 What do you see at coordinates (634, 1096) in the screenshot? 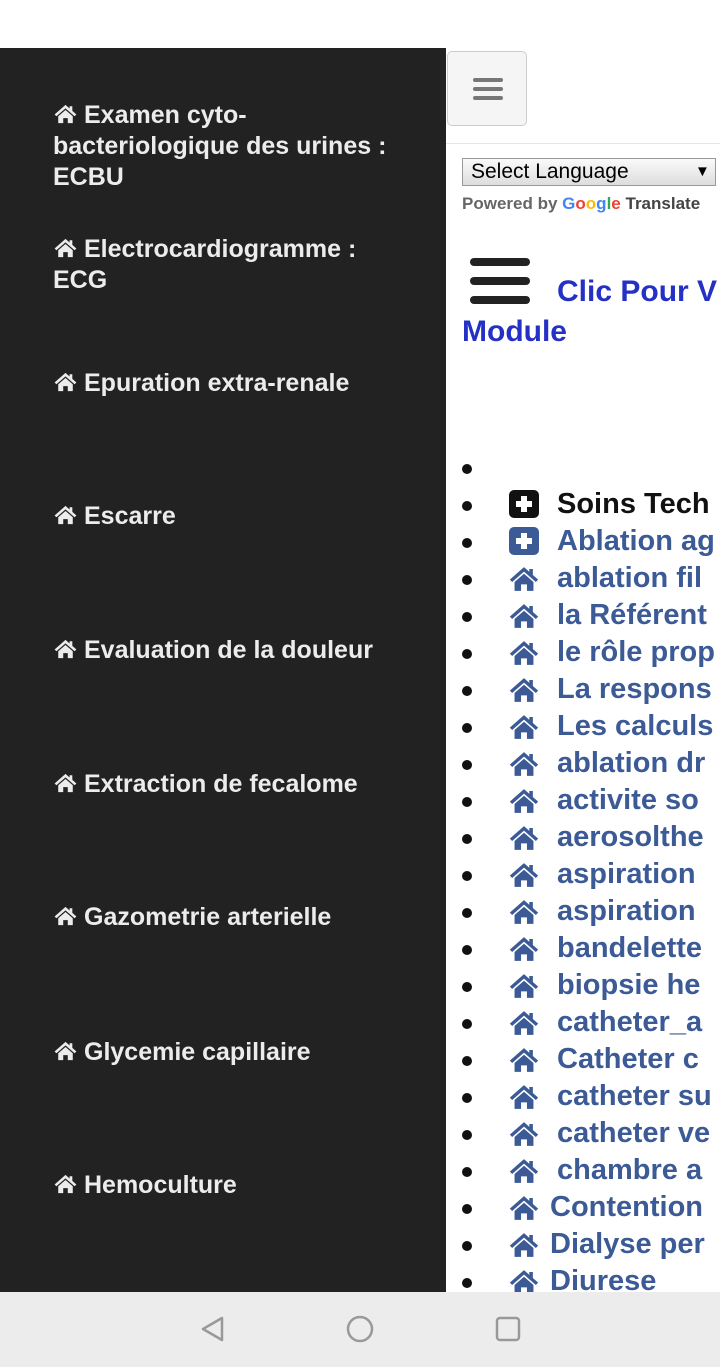
I see `list-item-link: catheter su` at bounding box center [634, 1096].